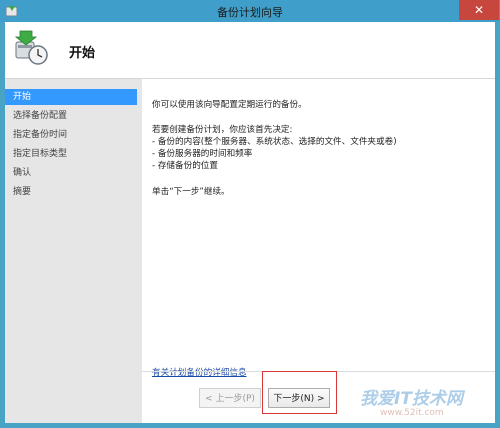  Describe the element at coordinates (71, 192) in the screenshot. I see `step-item-summary: 摘要` at that location.